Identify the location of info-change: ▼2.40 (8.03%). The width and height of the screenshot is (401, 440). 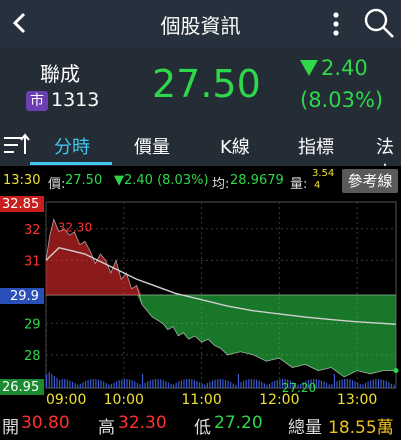
(161, 180).